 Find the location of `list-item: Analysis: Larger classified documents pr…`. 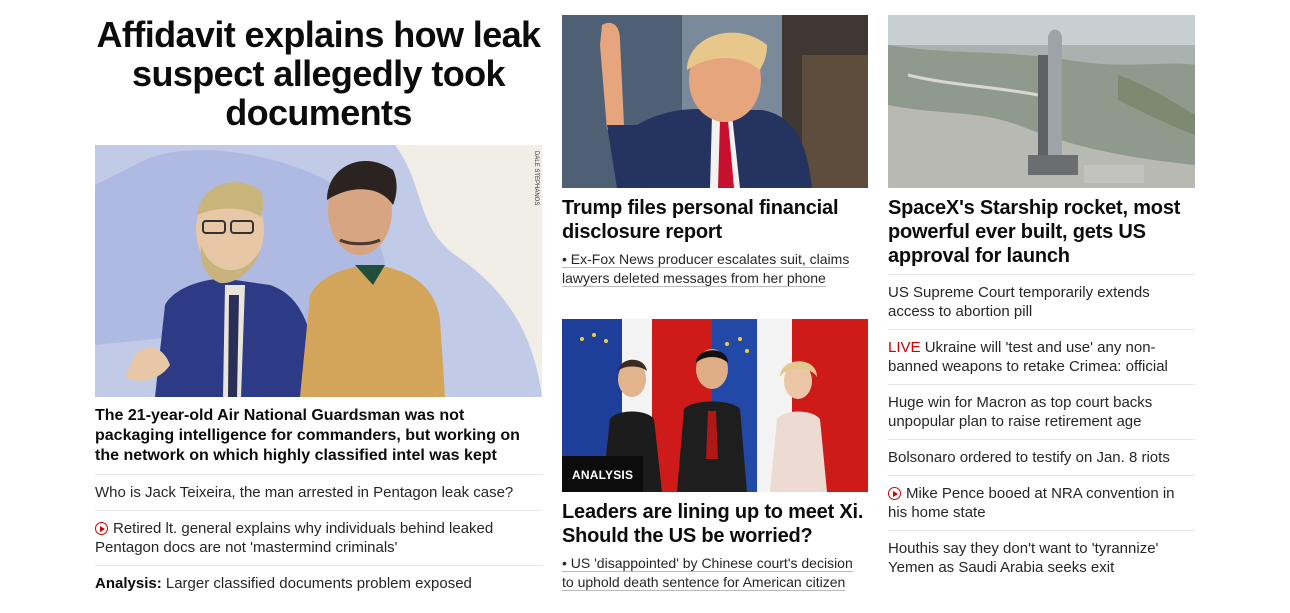

list-item: Analysis: Larger classified documents pr… is located at coordinates (318, 583).